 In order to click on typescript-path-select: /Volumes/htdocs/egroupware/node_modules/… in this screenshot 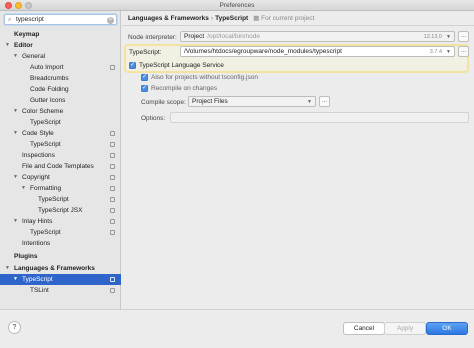, I will do `click(317, 51)`.